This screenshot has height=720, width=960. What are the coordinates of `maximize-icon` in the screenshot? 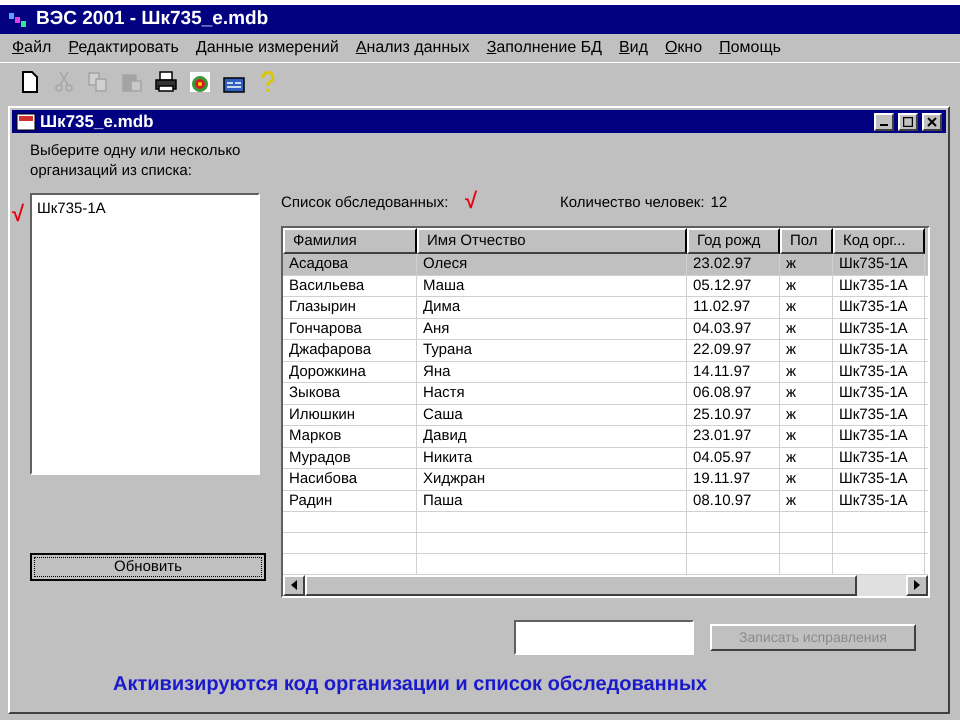 It's located at (908, 121).